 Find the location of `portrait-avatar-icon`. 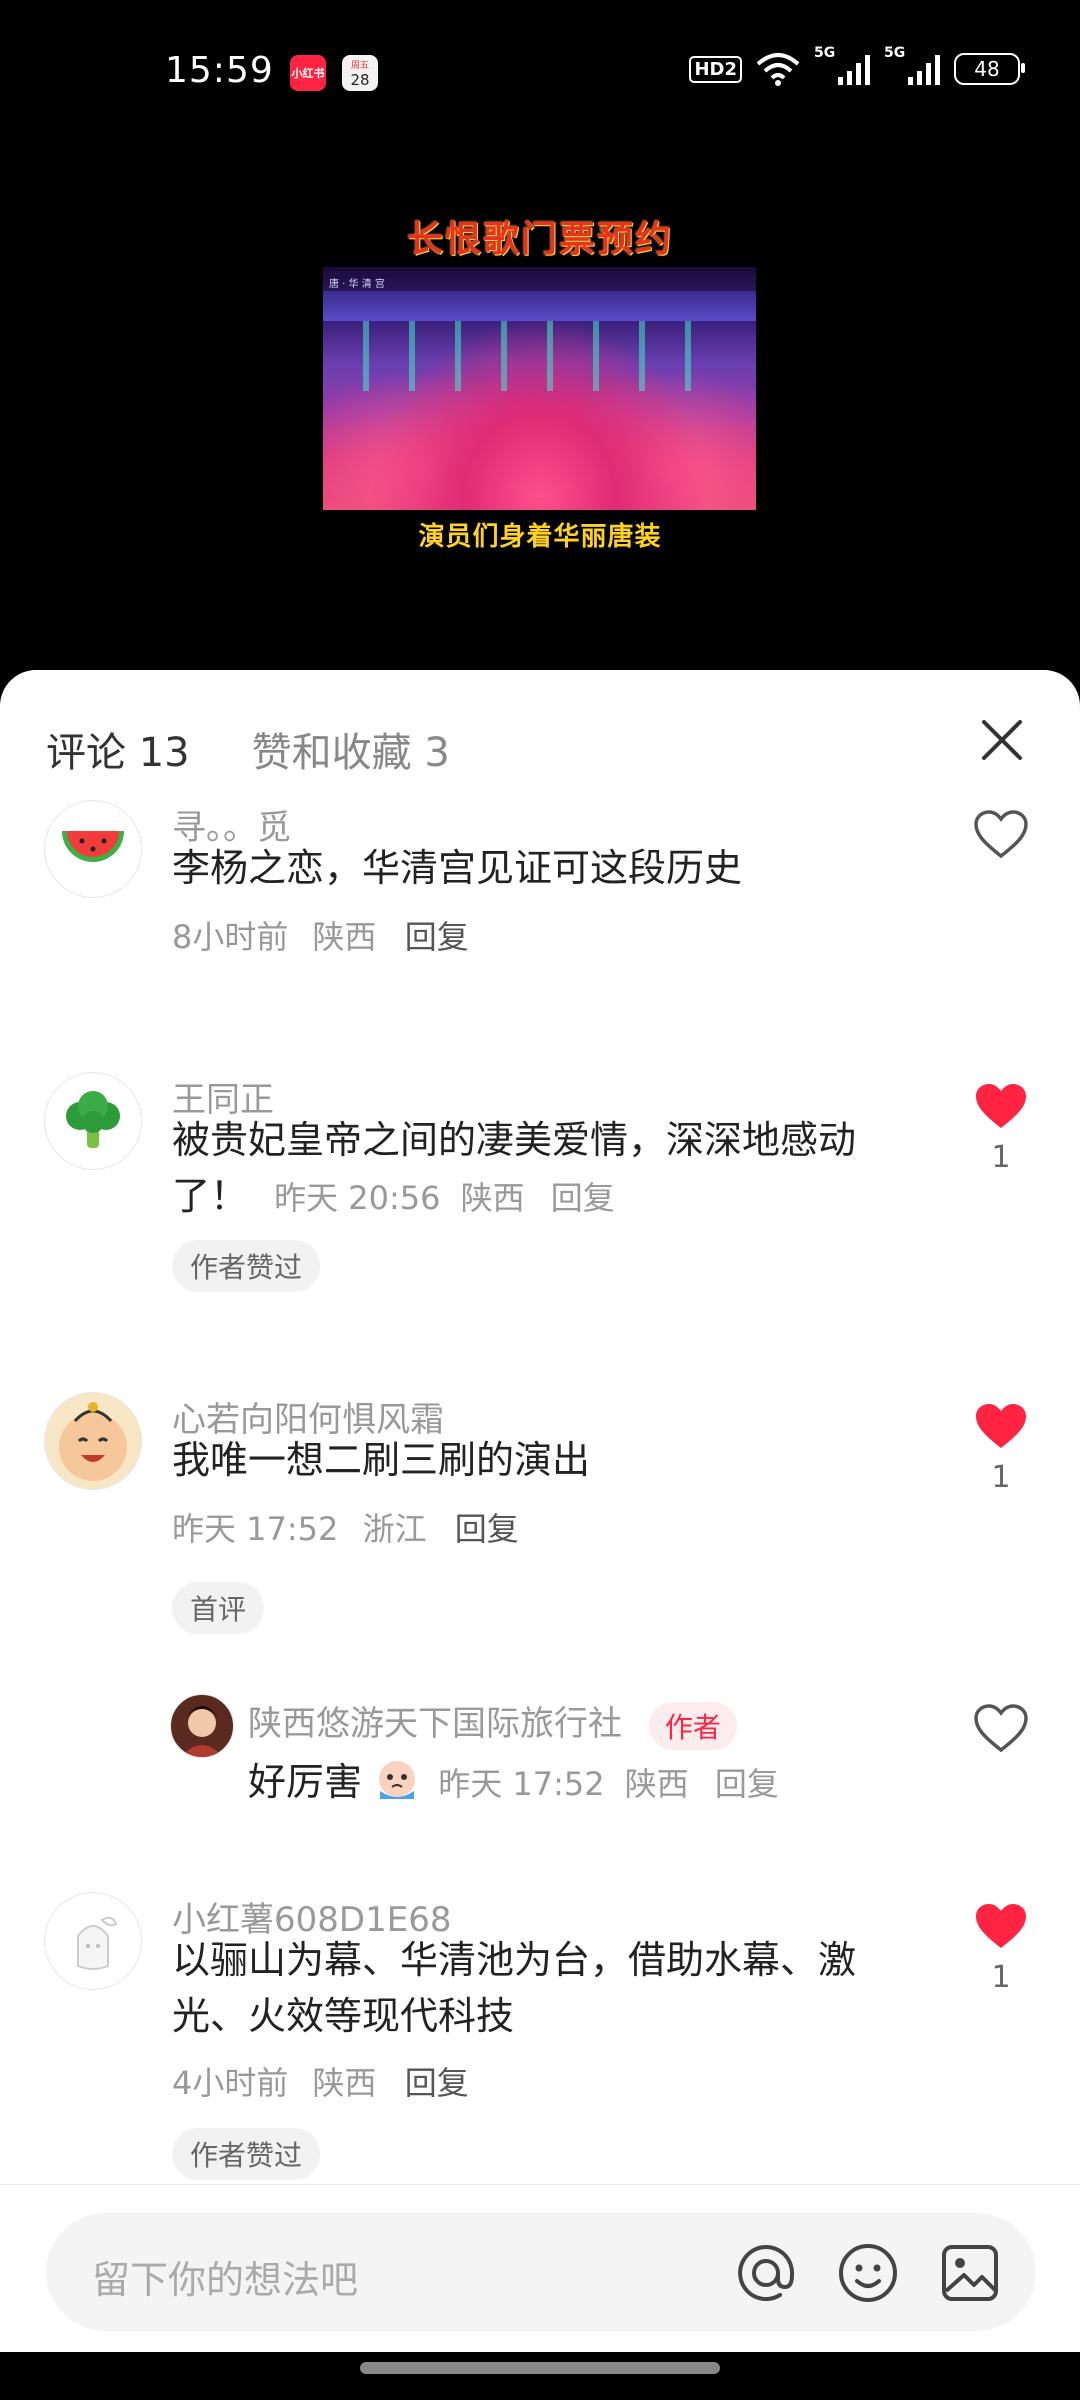

portrait-avatar-icon is located at coordinates (202, 1731).